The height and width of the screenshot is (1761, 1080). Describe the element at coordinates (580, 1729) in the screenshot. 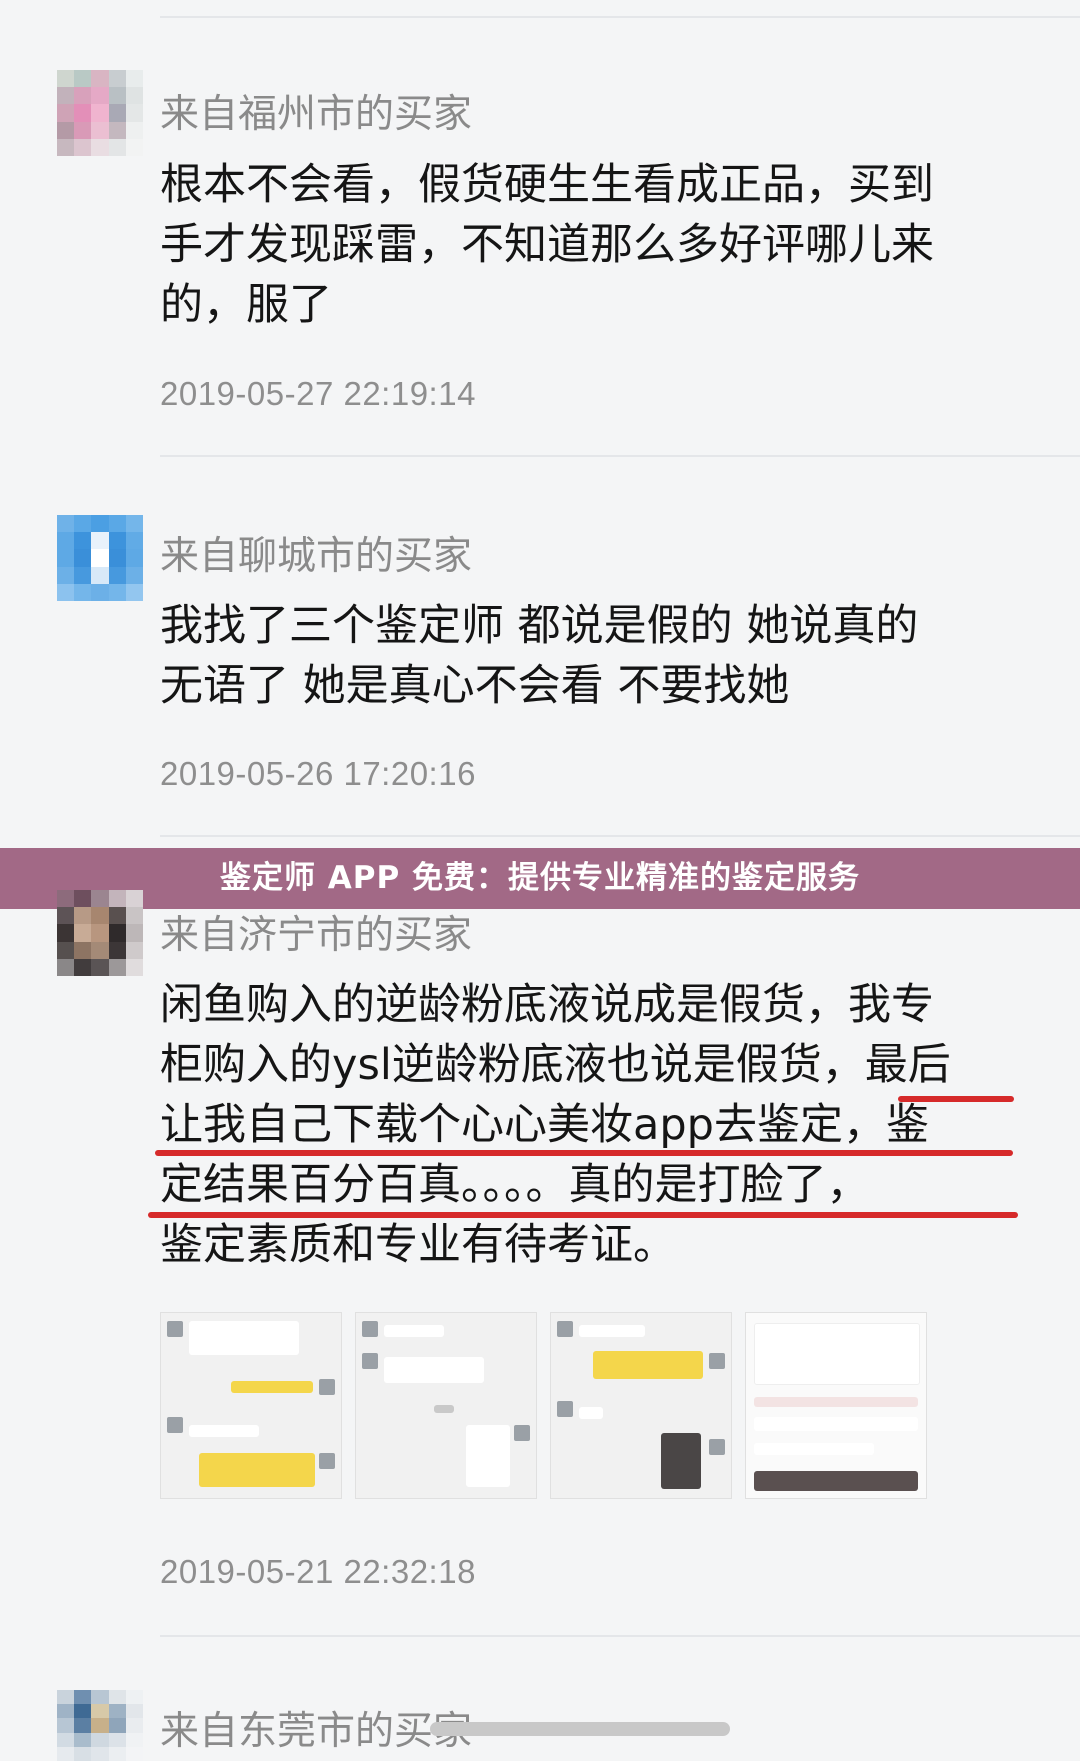

I see `scrollbar` at that location.